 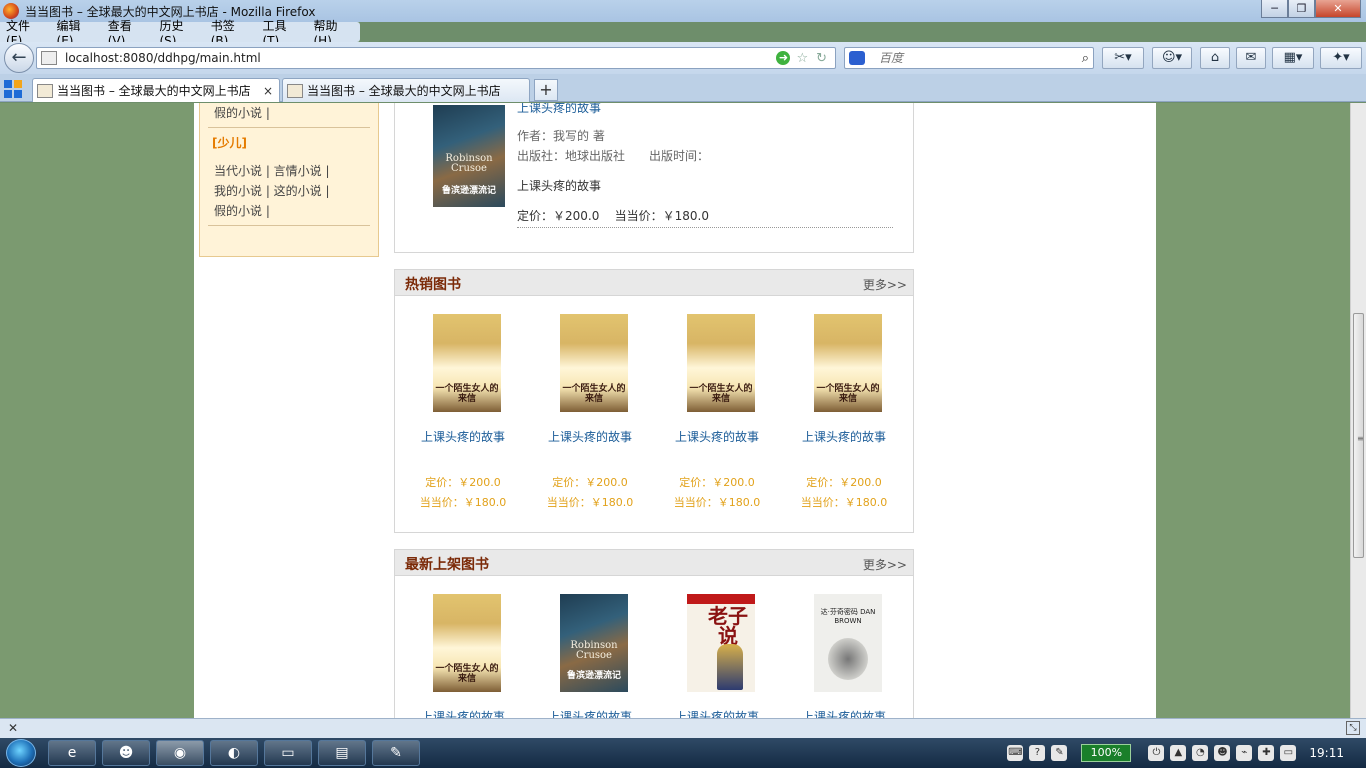 I want to click on book-pubdate: 出版时间：, so click(x=679, y=156).